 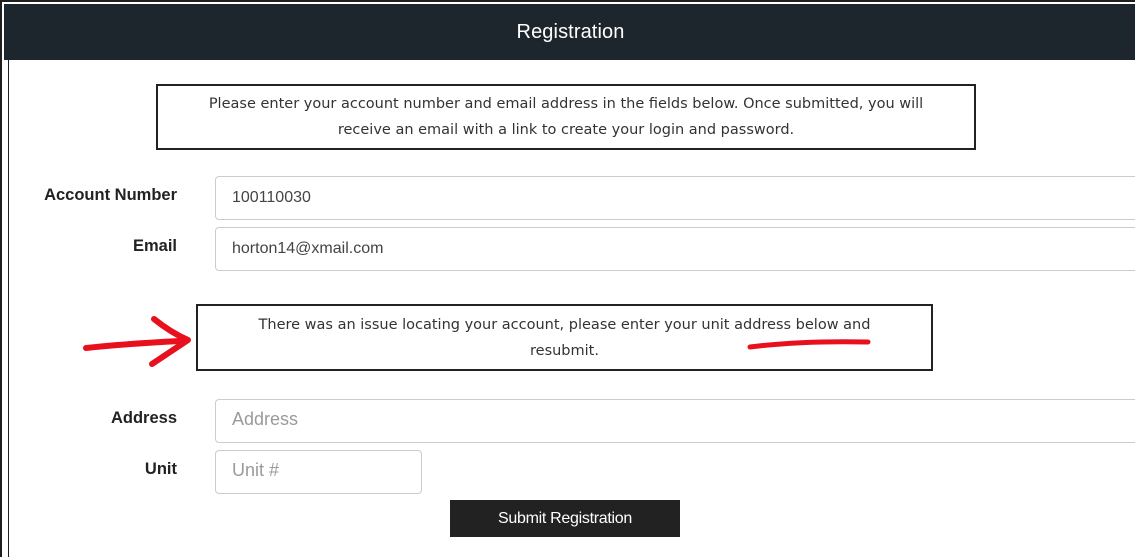 What do you see at coordinates (8, 307) in the screenshot?
I see `left-border-line` at bounding box center [8, 307].